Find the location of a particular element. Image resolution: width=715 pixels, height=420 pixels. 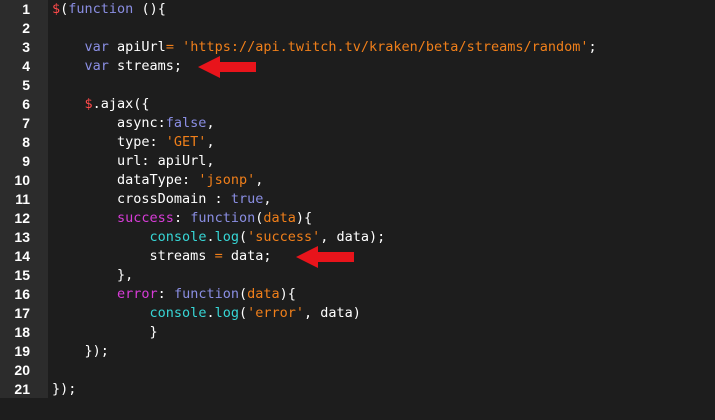

line-number: 20 is located at coordinates (22, 370).